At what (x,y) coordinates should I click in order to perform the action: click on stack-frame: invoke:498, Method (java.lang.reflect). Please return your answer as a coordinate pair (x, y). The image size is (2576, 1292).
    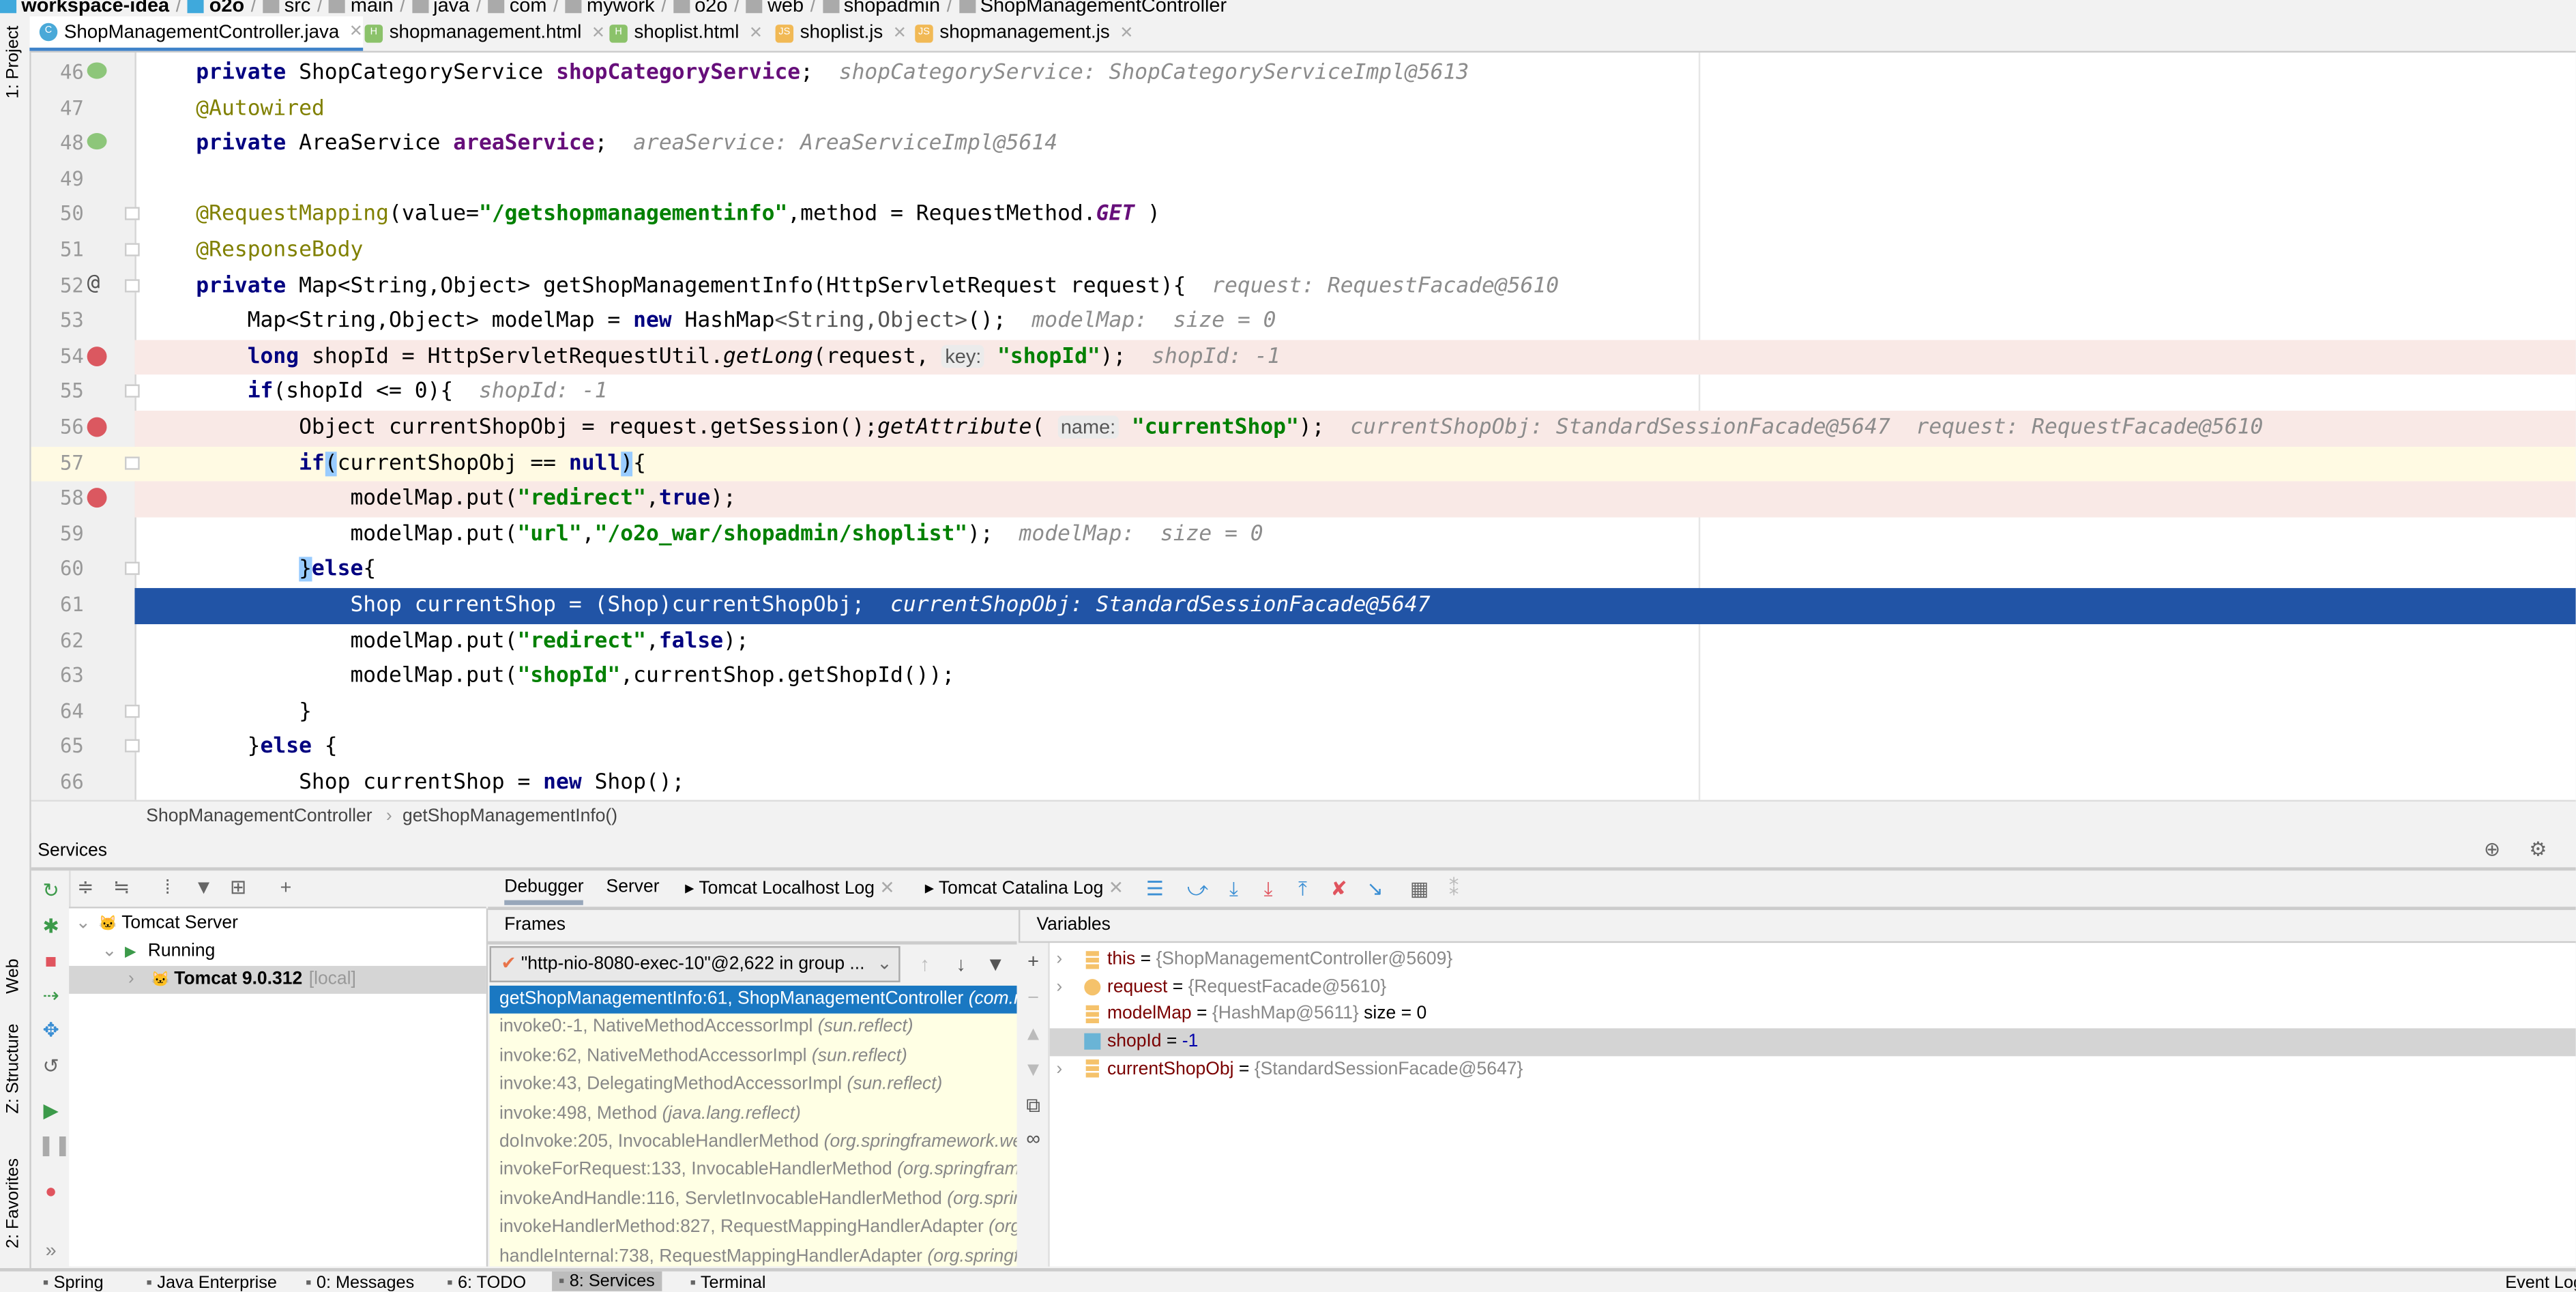
    Looking at the image, I should click on (753, 1114).